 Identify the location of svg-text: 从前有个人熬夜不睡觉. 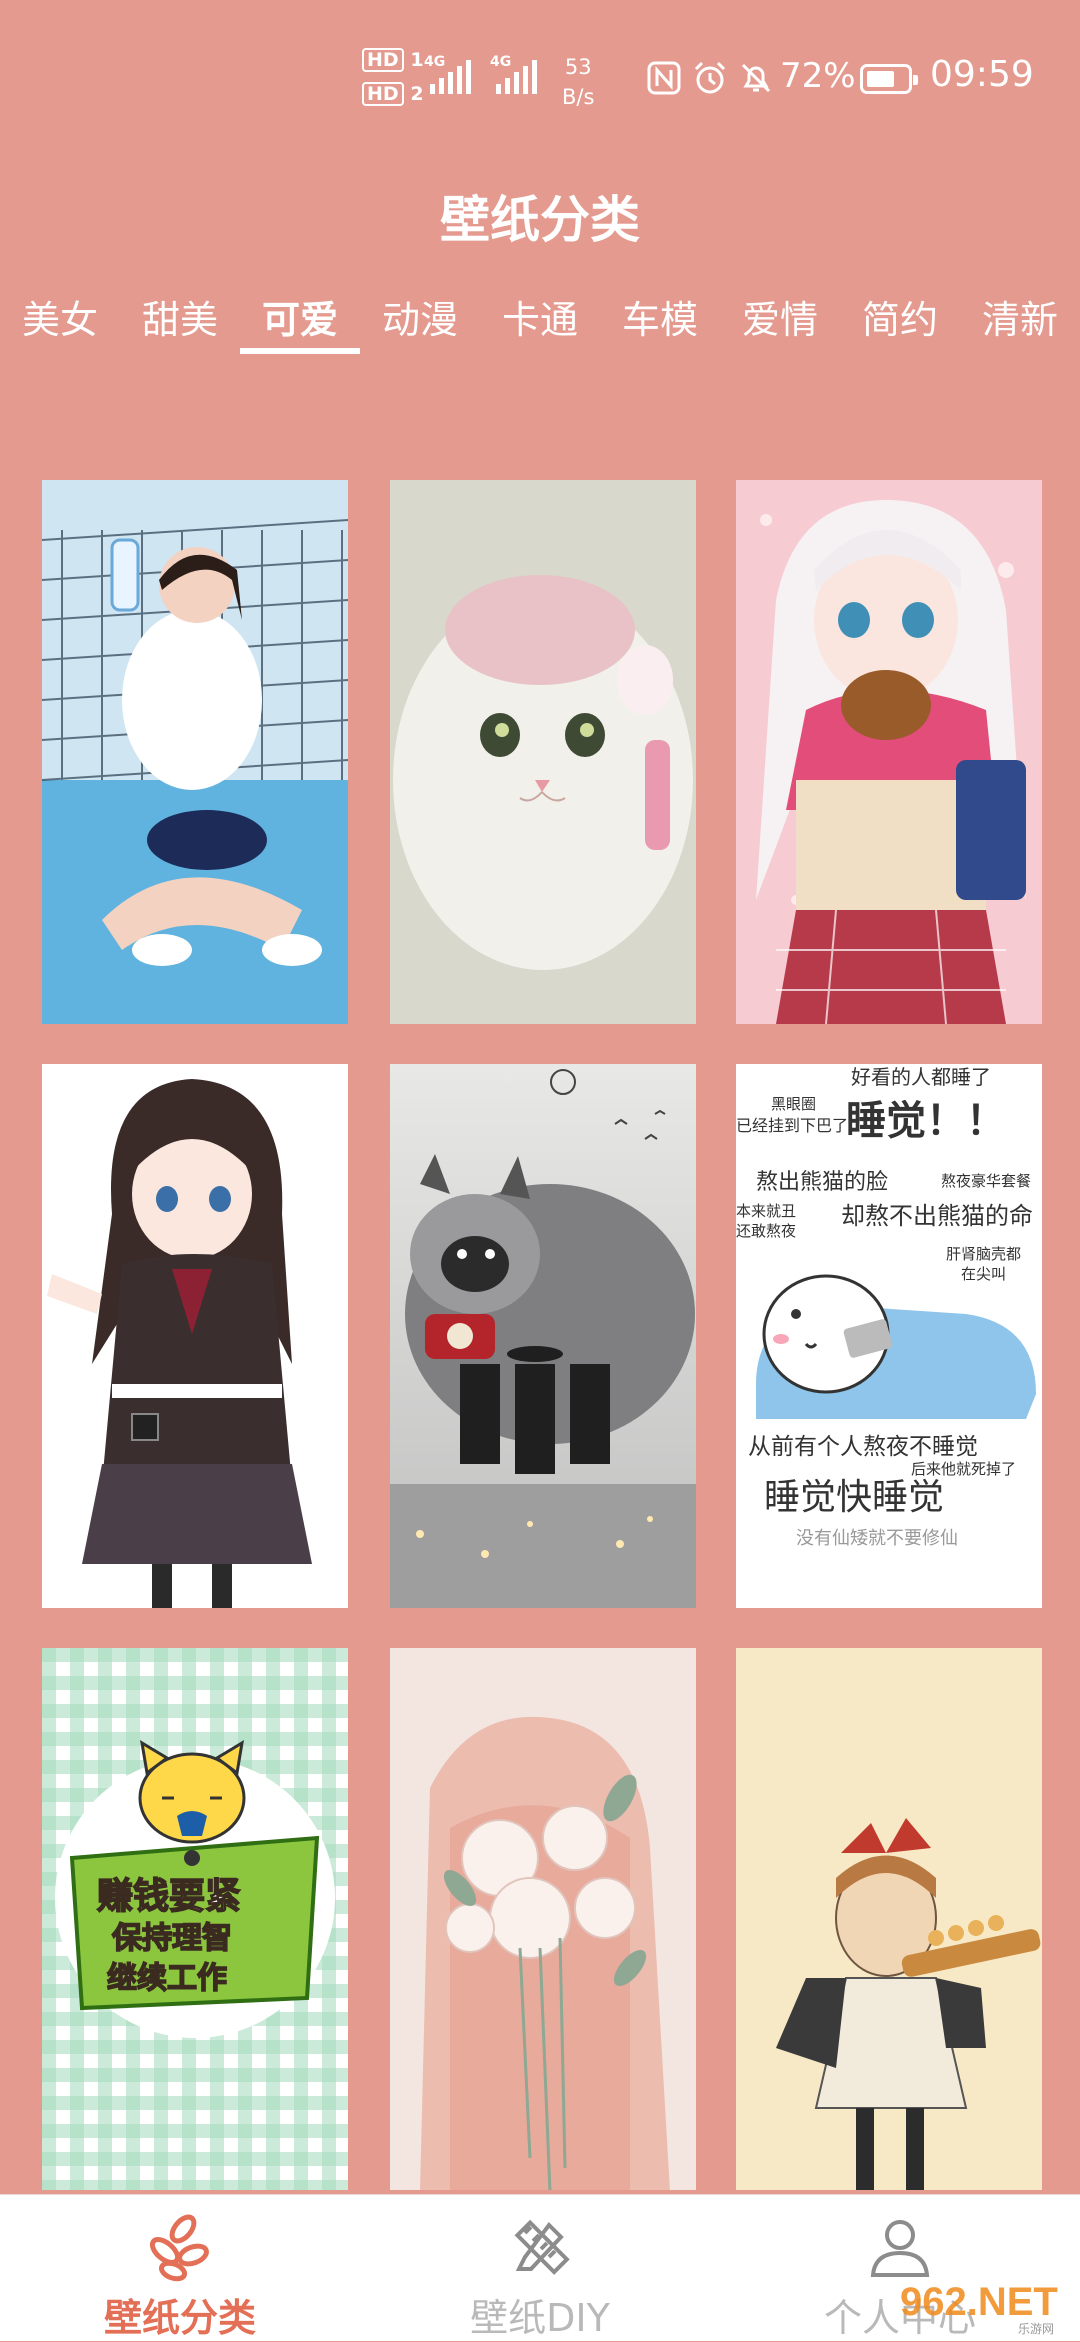
(863, 1447).